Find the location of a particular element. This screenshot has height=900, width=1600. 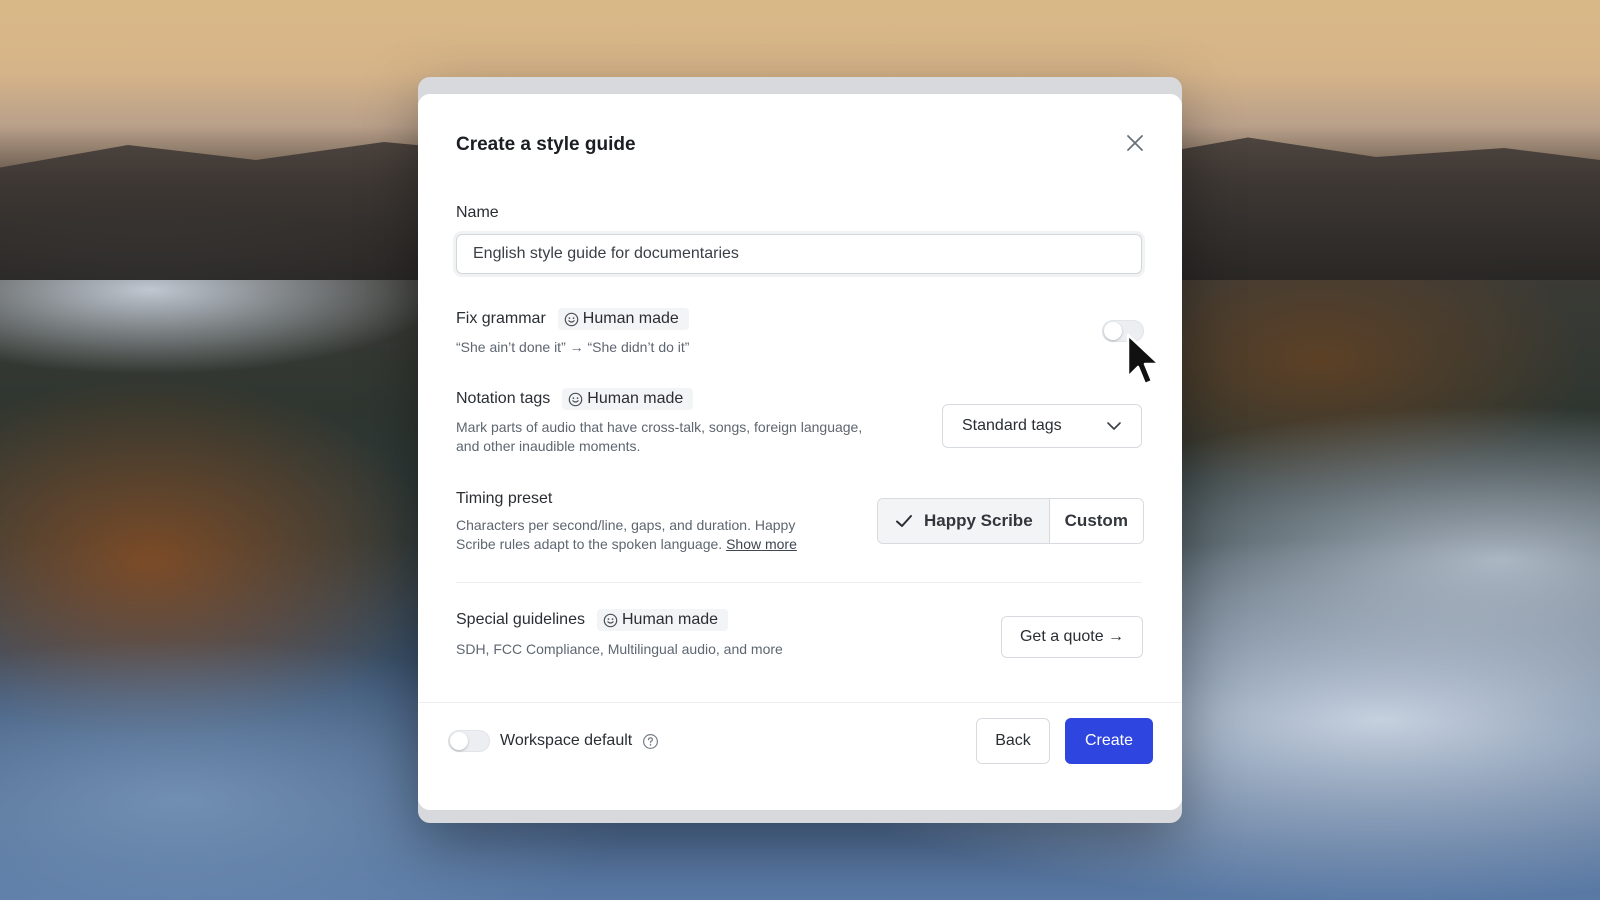

fix-grammar-toggle is located at coordinates (1123, 331).